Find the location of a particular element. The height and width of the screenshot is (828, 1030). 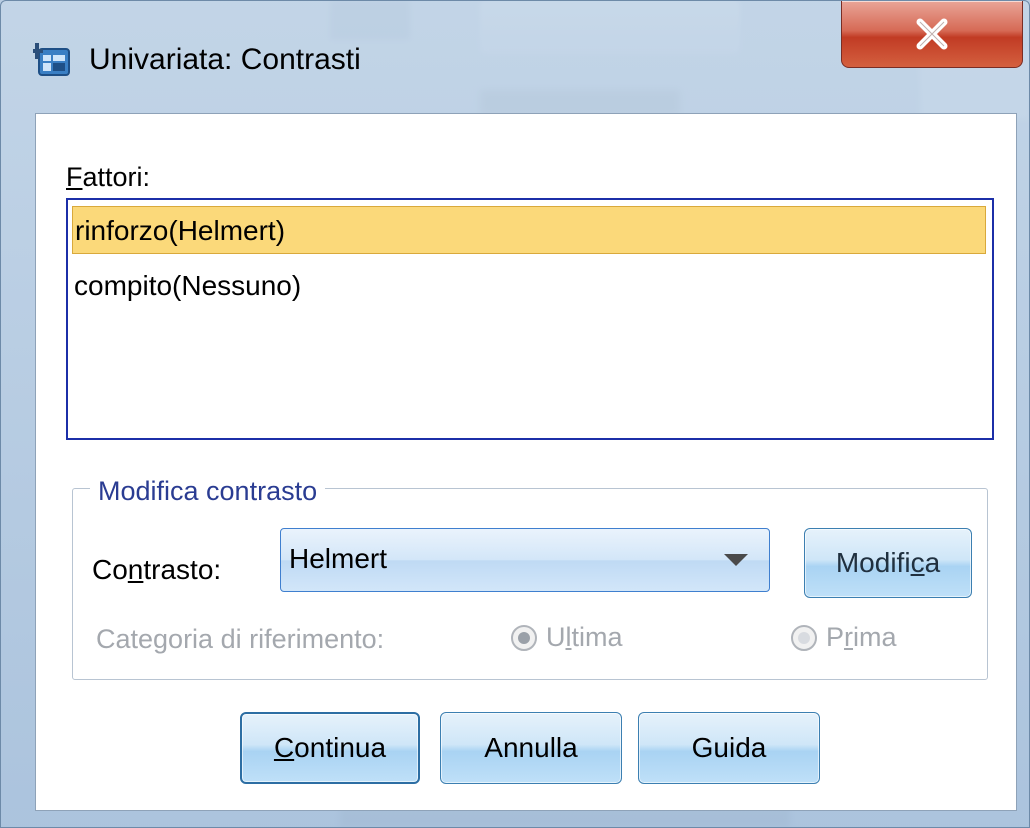

spss-dialog-icon is located at coordinates (53, 59).